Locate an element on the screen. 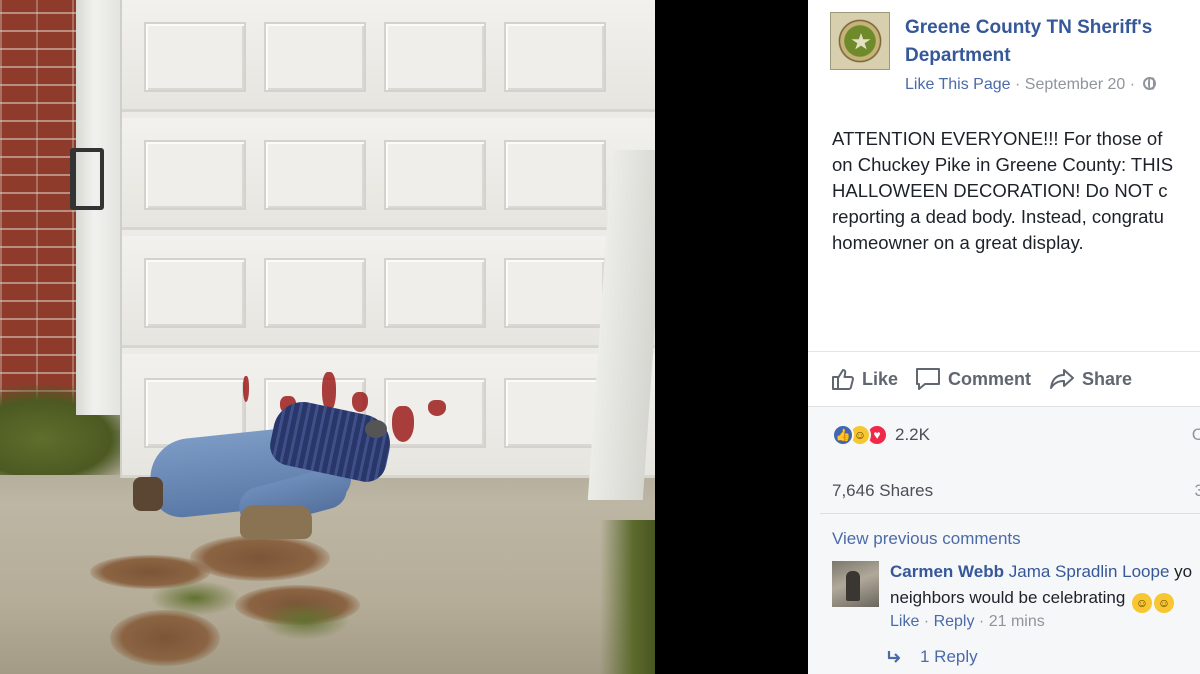  post-date: September 20 is located at coordinates (1075, 84).